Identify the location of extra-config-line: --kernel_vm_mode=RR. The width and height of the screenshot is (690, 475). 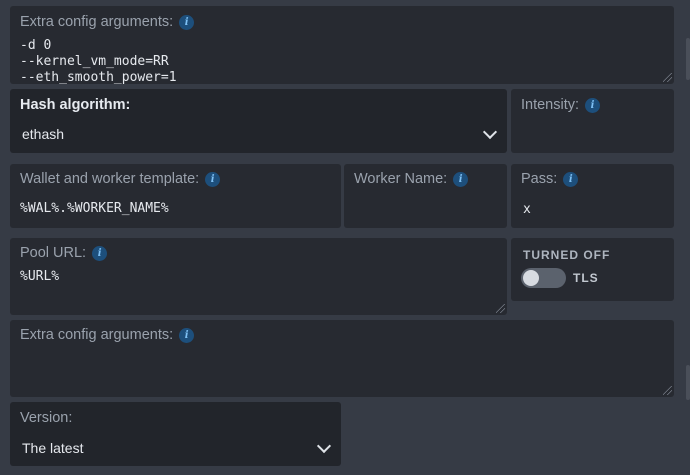
(94, 61).